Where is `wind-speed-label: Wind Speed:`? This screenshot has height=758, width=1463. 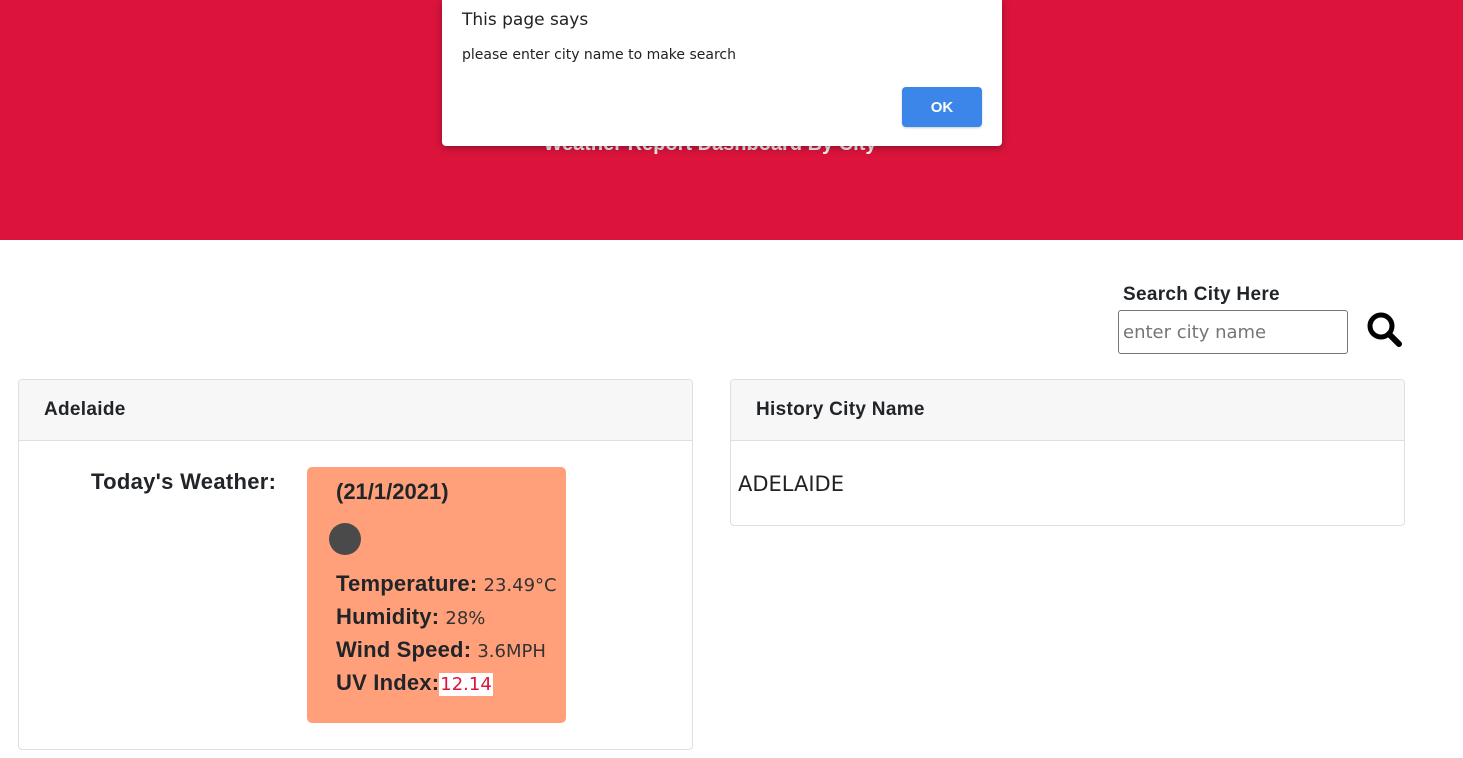 wind-speed-label: Wind Speed: is located at coordinates (404, 649).